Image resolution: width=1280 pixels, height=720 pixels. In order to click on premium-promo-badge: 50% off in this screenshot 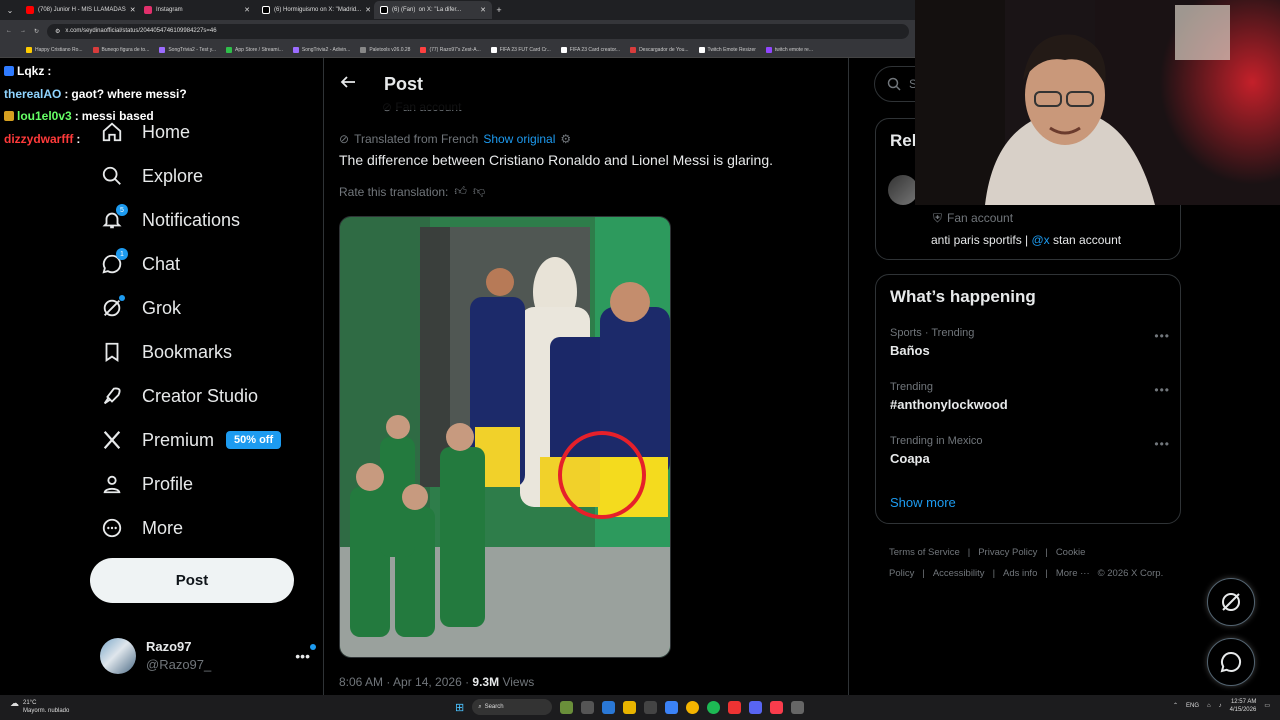, I will do `click(254, 440)`.